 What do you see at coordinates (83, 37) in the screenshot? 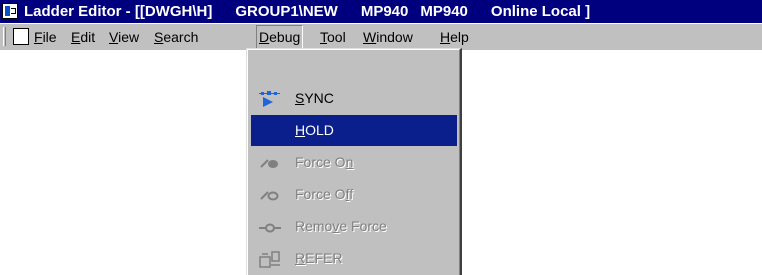
I see `menu-edit: Edit` at bounding box center [83, 37].